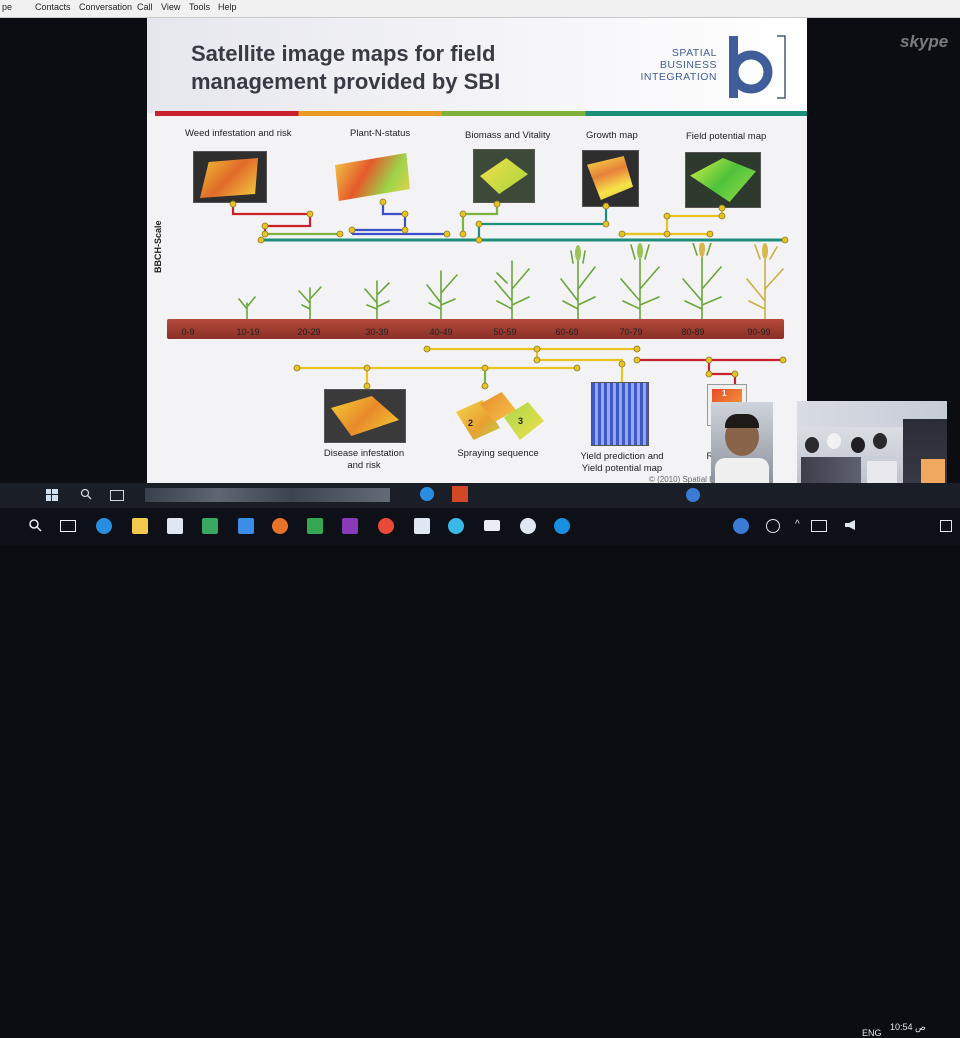 The width and height of the screenshot is (960, 1038). I want to click on bbch-stage: 20-29, so click(309, 332).